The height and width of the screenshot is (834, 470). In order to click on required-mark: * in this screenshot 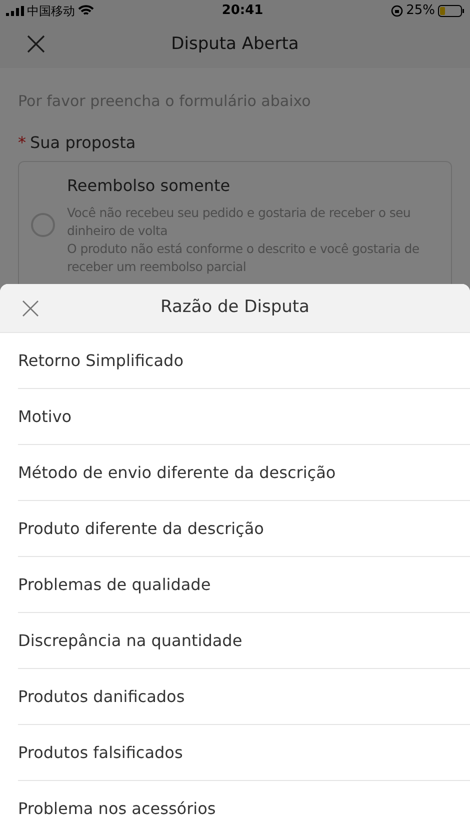, I will do `click(22, 143)`.